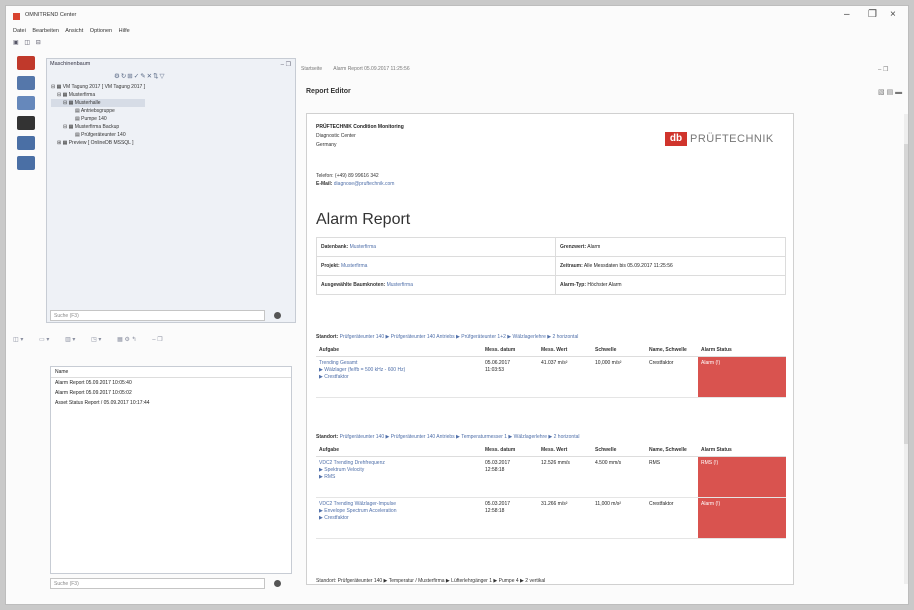 Image resolution: width=914 pixels, height=610 pixels. Describe the element at coordinates (847, 14) in the screenshot. I see `minimize-button: –` at that location.